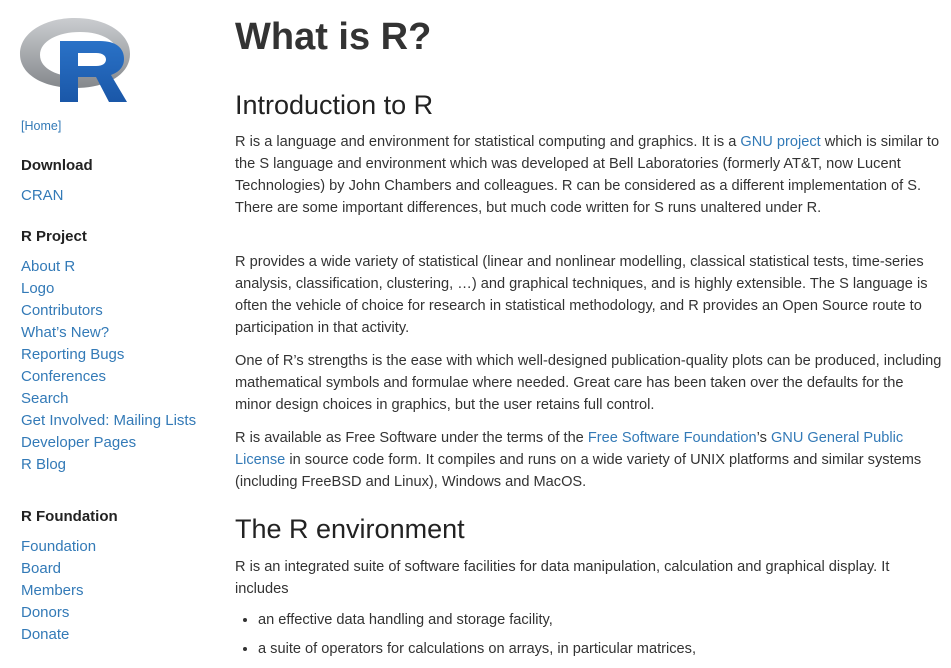 This screenshot has width=951, height=668. Describe the element at coordinates (63, 376) in the screenshot. I see `nav-link-conferences: Conferences` at that location.